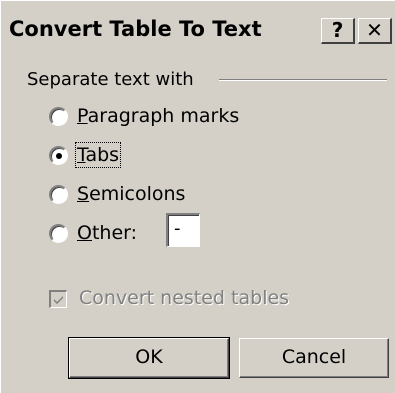 The height and width of the screenshot is (393, 395). I want to click on option-label: Semicolons, so click(131, 194).